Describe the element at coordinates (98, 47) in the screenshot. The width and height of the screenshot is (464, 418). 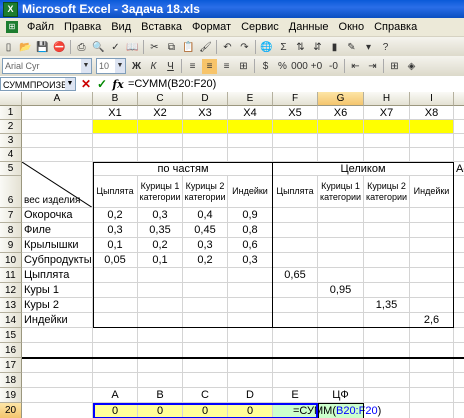
I see `print-preview-icon: 🔍` at that location.